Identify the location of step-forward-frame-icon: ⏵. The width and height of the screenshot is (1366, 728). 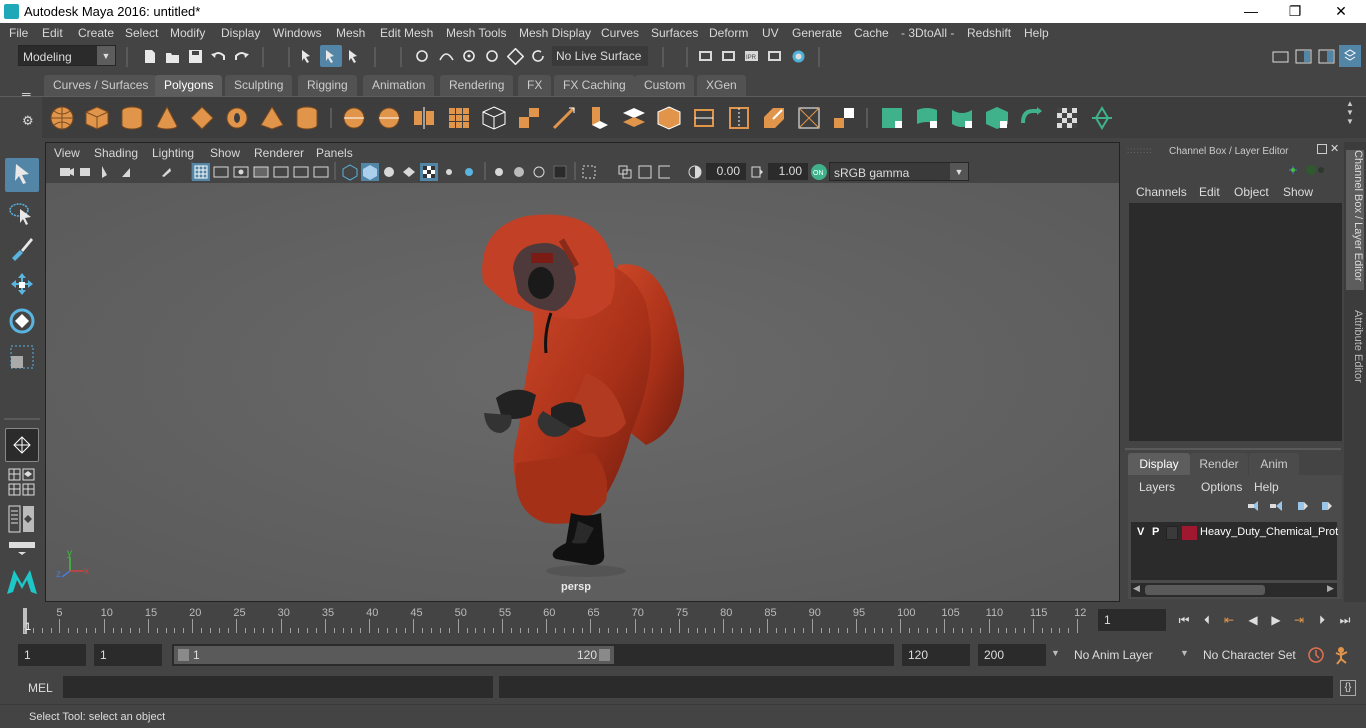
(1322, 620).